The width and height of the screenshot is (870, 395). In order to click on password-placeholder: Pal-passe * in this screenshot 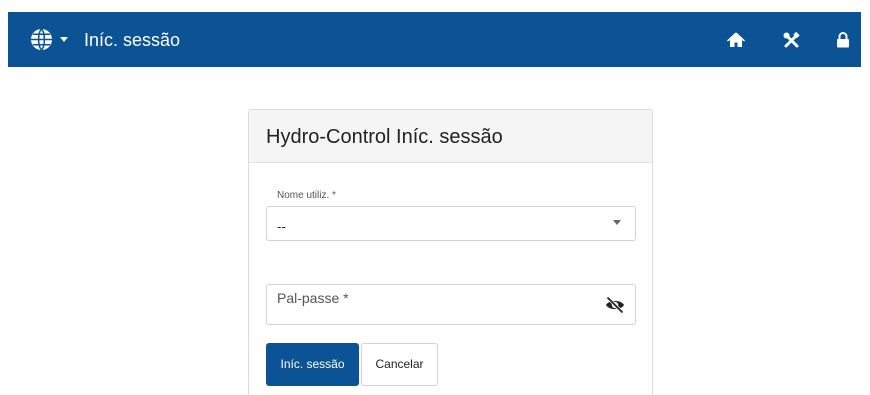, I will do `click(313, 298)`.